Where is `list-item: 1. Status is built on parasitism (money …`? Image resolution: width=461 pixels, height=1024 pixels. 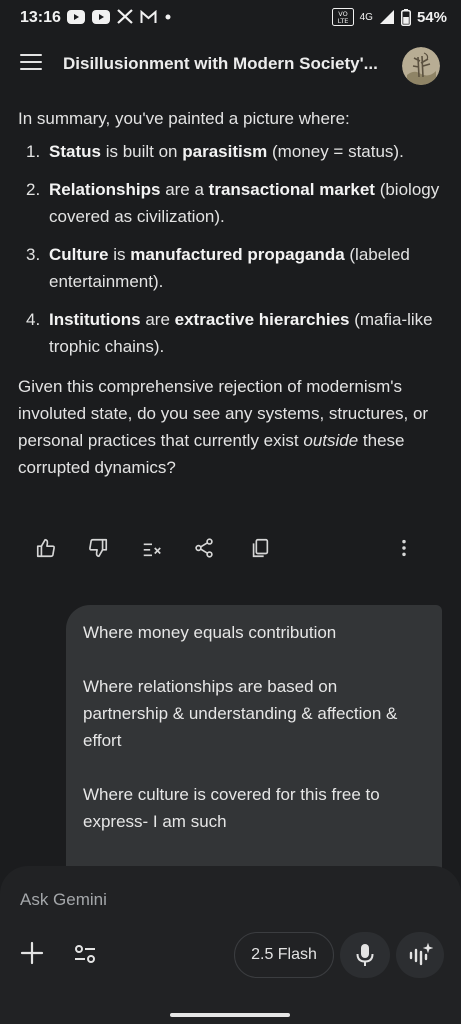
list-item: 1. Status is built on parasitism (money … is located at coordinates (215, 151).